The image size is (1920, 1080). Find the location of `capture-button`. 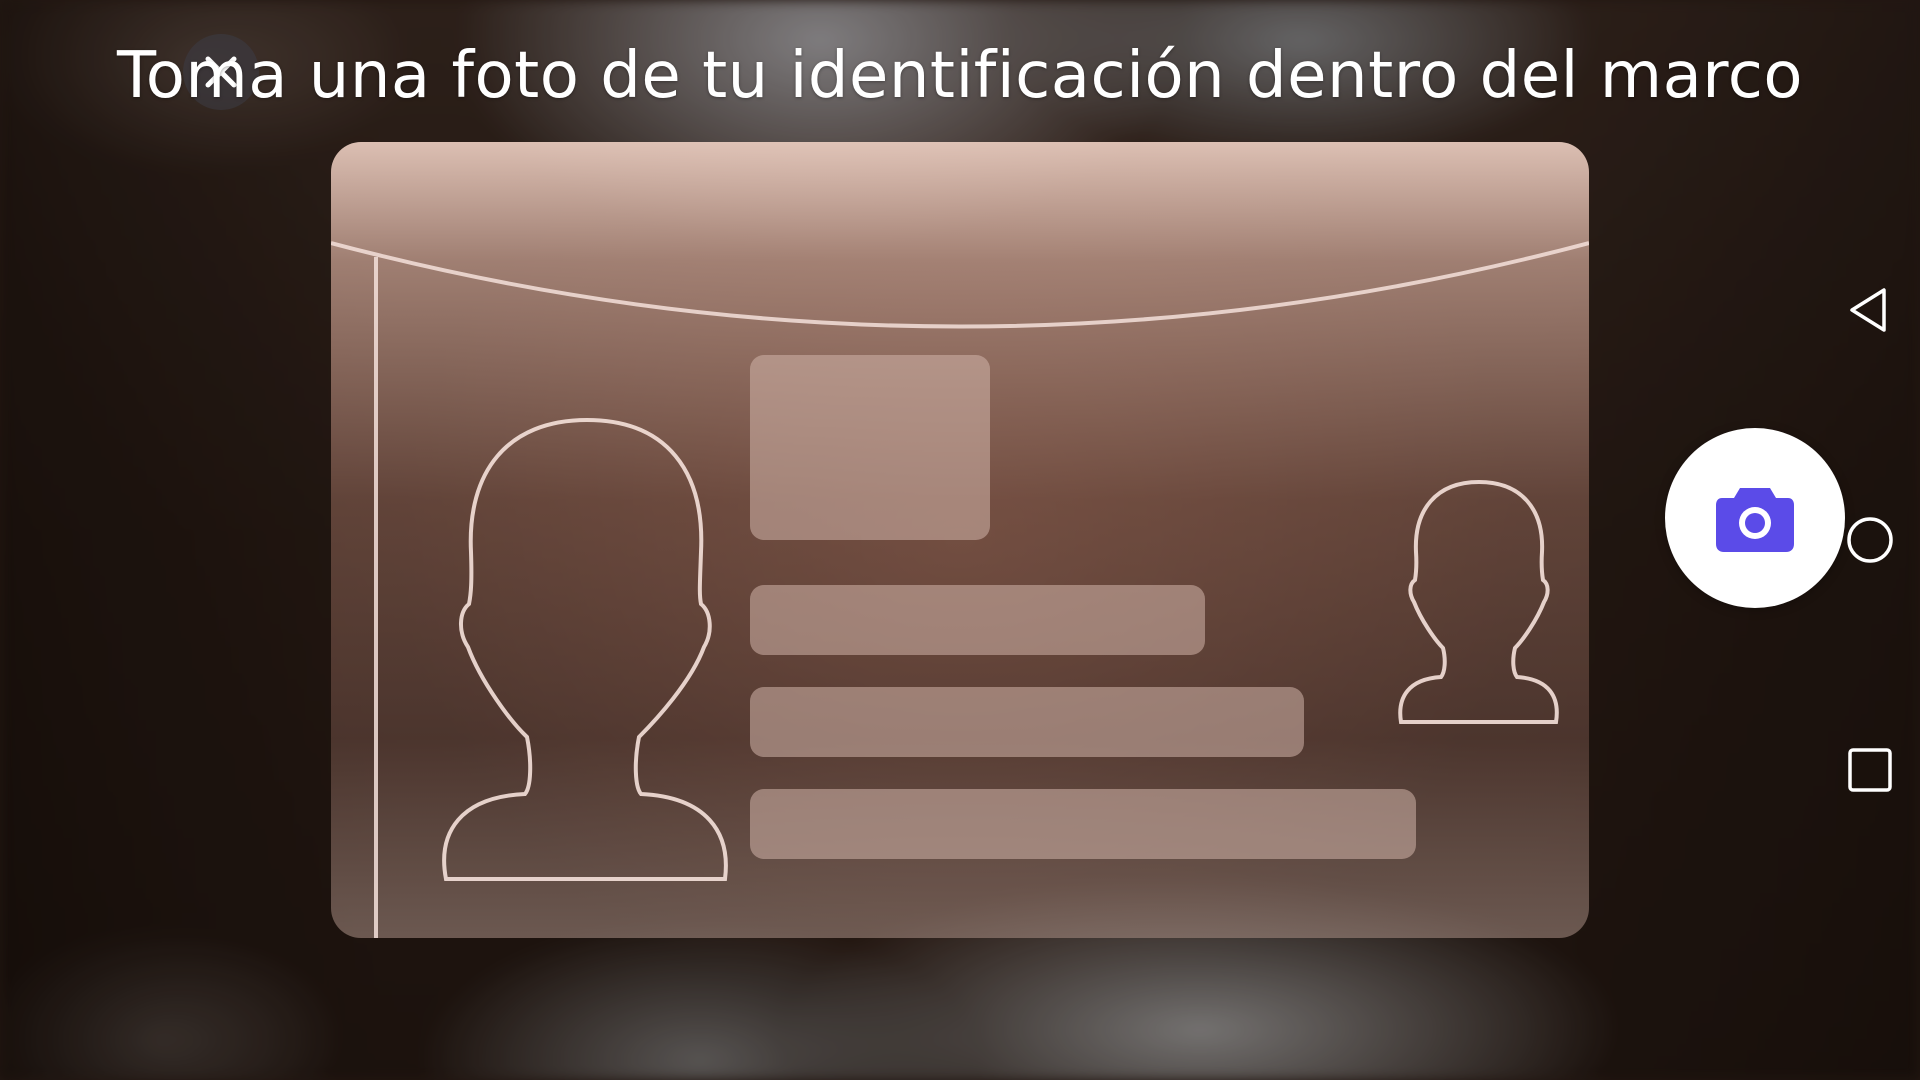

capture-button is located at coordinates (1755, 518).